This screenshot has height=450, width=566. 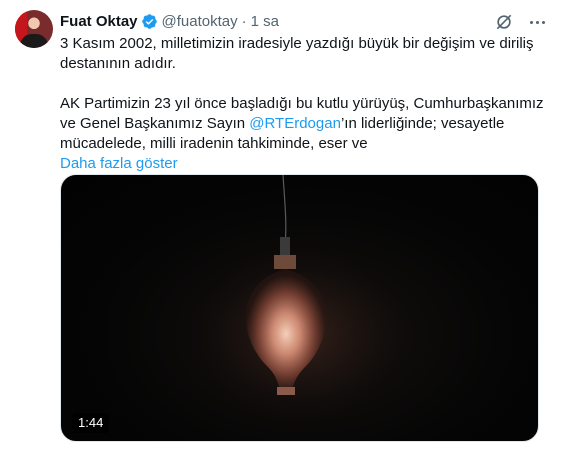 What do you see at coordinates (91, 423) in the screenshot?
I see `video-duration: 1:44` at bounding box center [91, 423].